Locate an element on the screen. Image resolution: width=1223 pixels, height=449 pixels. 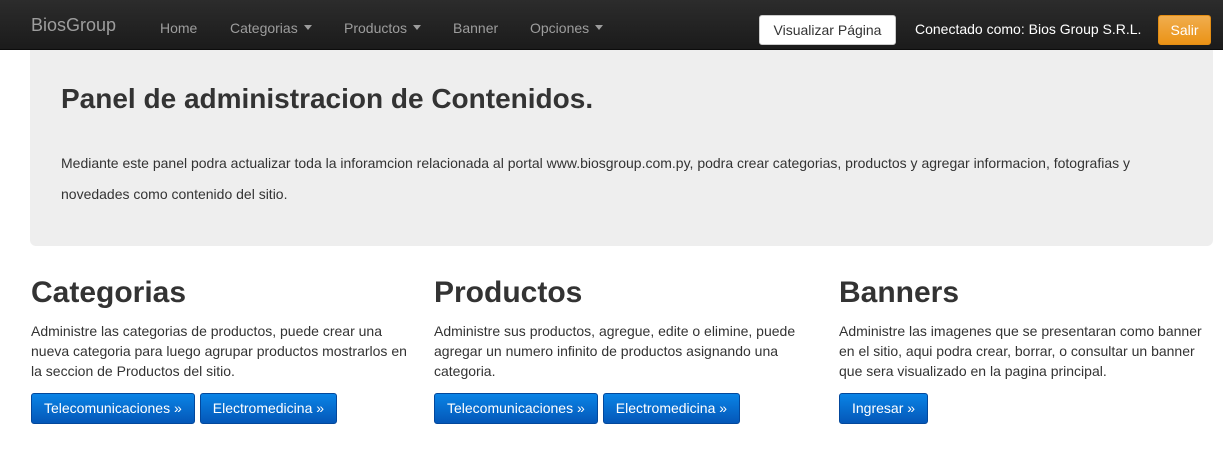
section-title: Productos is located at coordinates (508, 292).